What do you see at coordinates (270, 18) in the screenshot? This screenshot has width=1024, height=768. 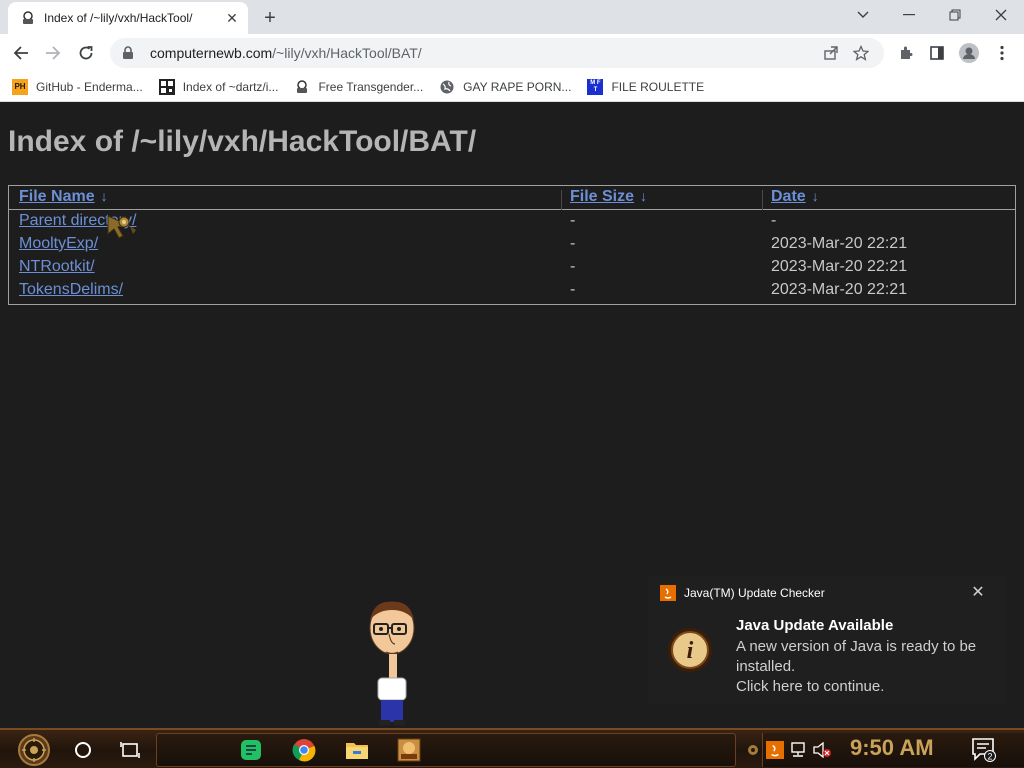 I see `new-tab-button: +` at bounding box center [270, 18].